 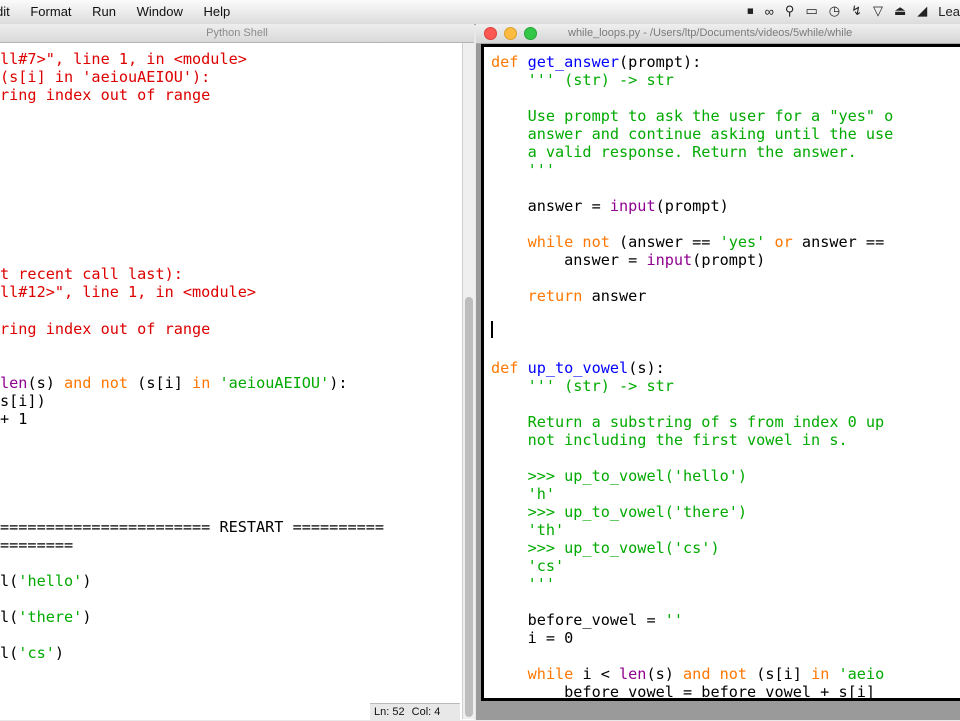 I want to click on code-token: 'there', so click(x=50, y=617).